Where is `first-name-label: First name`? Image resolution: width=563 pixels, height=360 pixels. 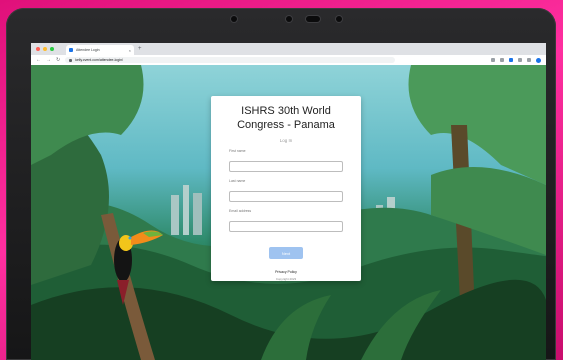 first-name-label: First name is located at coordinates (237, 151).